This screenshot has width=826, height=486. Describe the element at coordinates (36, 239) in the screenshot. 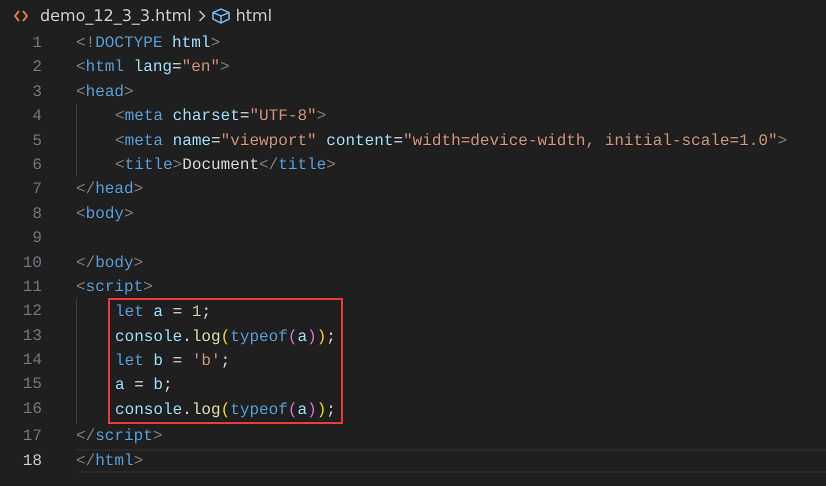

I see `line-number: 9` at that location.